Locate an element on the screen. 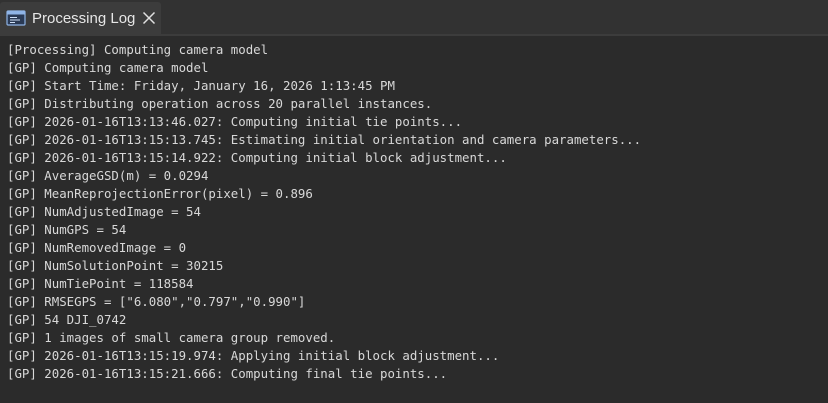 Image resolution: width=828 pixels, height=403 pixels. log-line: [GP] NumRemovedImage = 0 is located at coordinates (97, 247).